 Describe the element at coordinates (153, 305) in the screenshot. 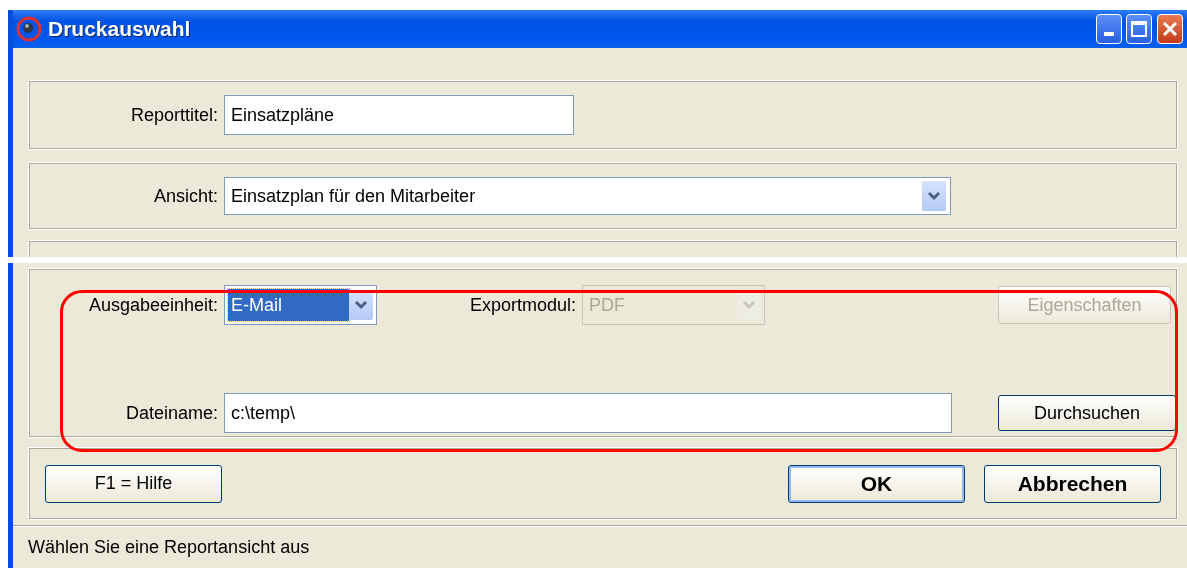

I see `field-label: Ausgabeeinheit:` at that location.